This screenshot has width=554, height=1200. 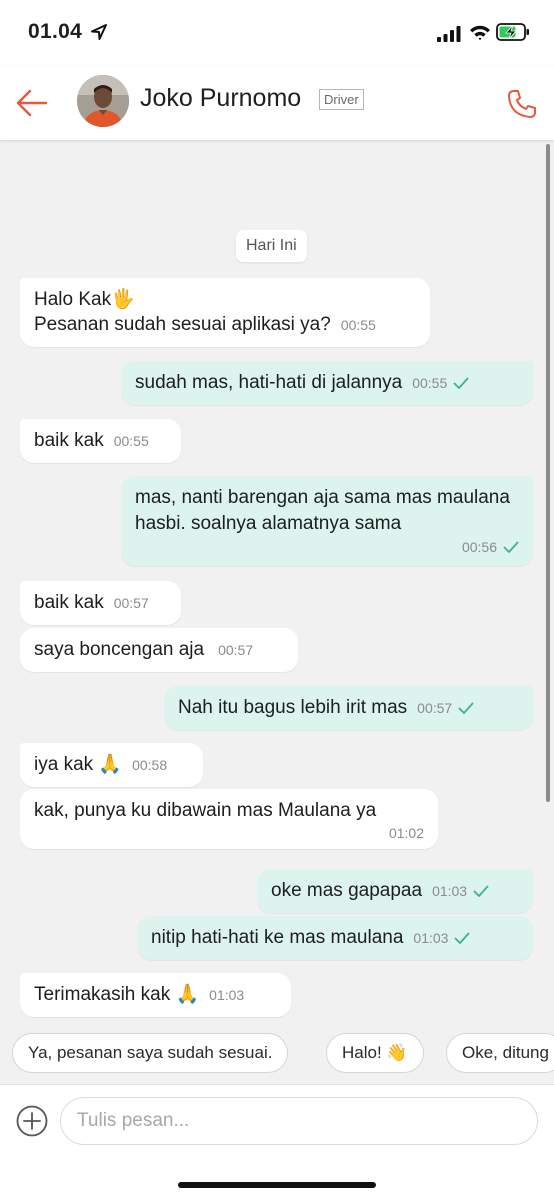 What do you see at coordinates (512, 32) in the screenshot?
I see `battery-charging-icon` at bounding box center [512, 32].